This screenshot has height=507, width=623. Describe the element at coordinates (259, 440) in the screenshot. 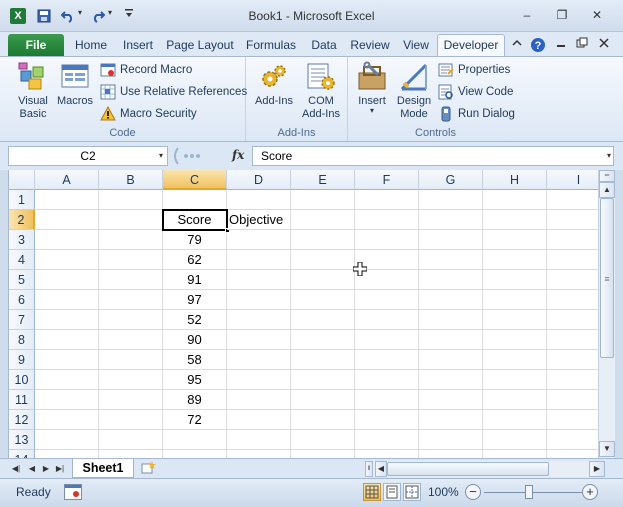

I see `cell-d13` at that location.